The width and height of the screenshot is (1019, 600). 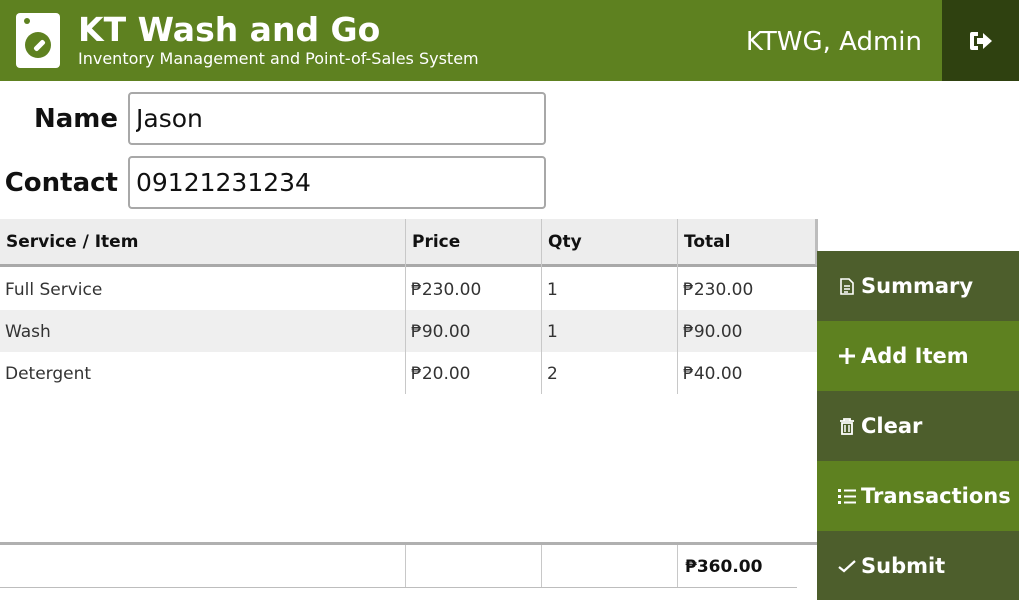 I want to click on table-bottom-border, so click(x=398, y=587).